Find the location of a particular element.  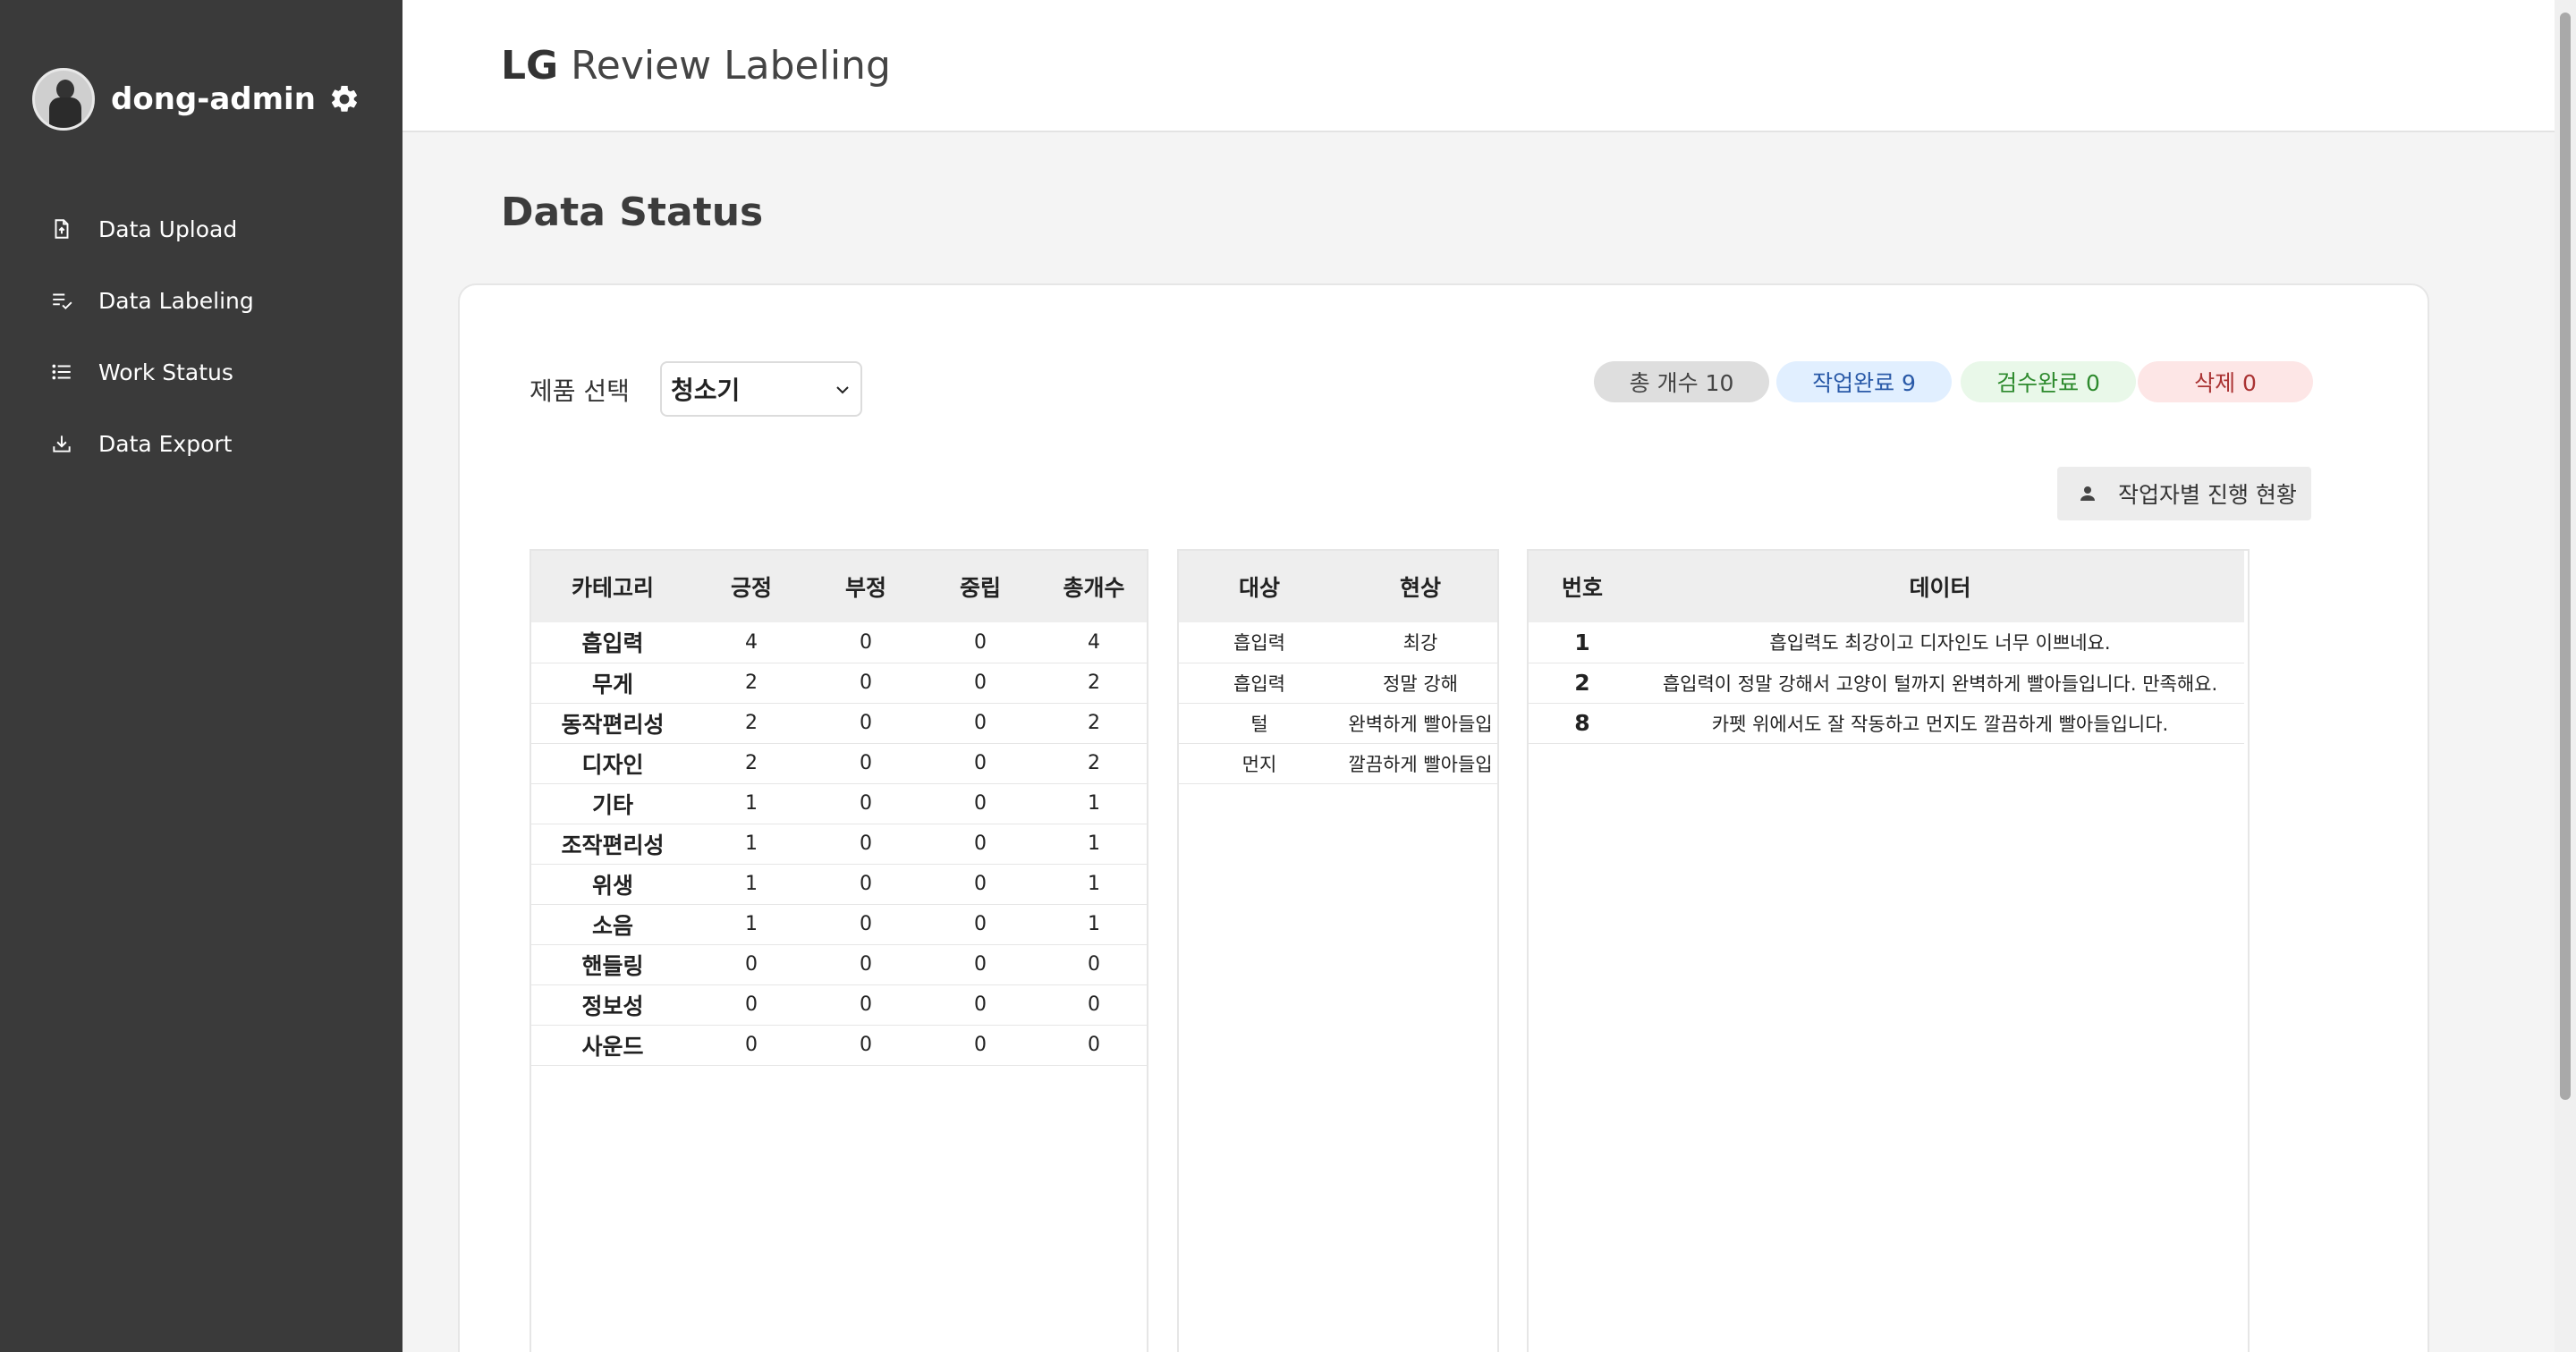

table-row: 흡입력 최강 is located at coordinates (1338, 642).